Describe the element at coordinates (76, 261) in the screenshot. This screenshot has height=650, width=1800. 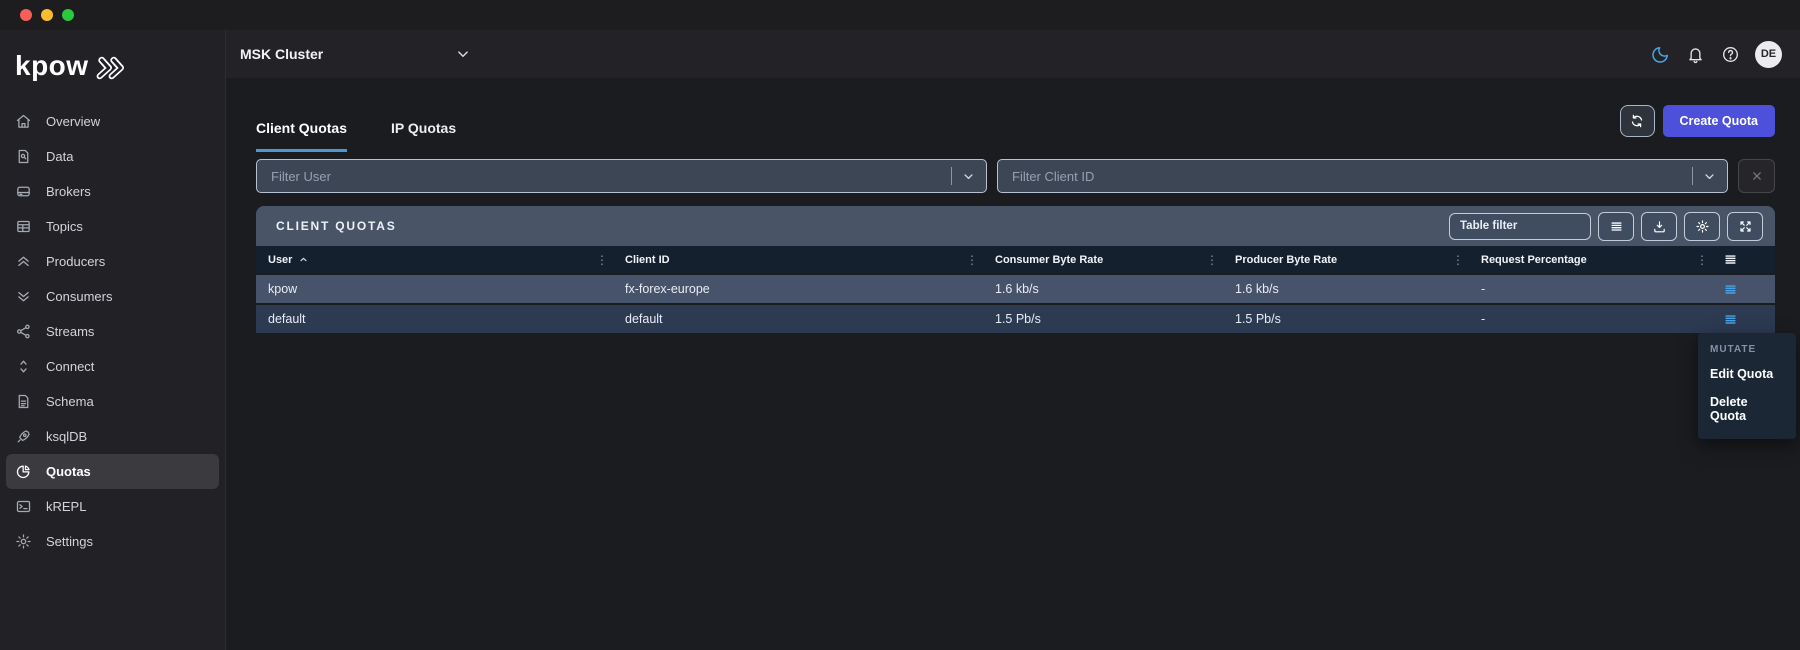
I see `sidebar-item-label: Producers` at that location.